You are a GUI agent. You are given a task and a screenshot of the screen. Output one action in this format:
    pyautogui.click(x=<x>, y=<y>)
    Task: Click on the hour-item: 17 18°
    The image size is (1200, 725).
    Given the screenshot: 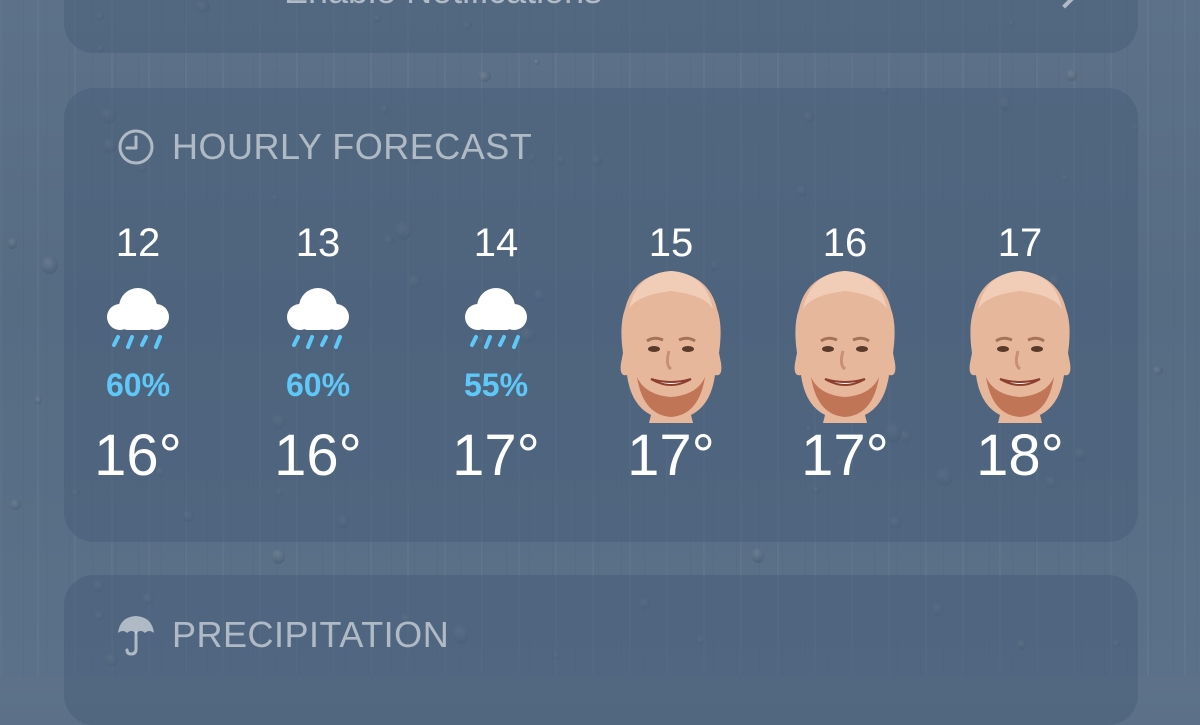 What is the action you would take?
    pyautogui.click(x=1020, y=373)
    